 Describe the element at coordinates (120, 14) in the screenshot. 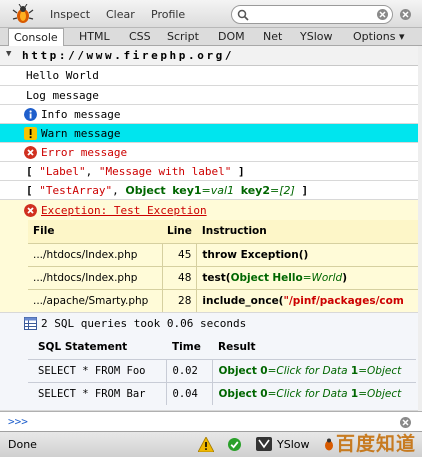

I see `clear-button: Clear` at that location.